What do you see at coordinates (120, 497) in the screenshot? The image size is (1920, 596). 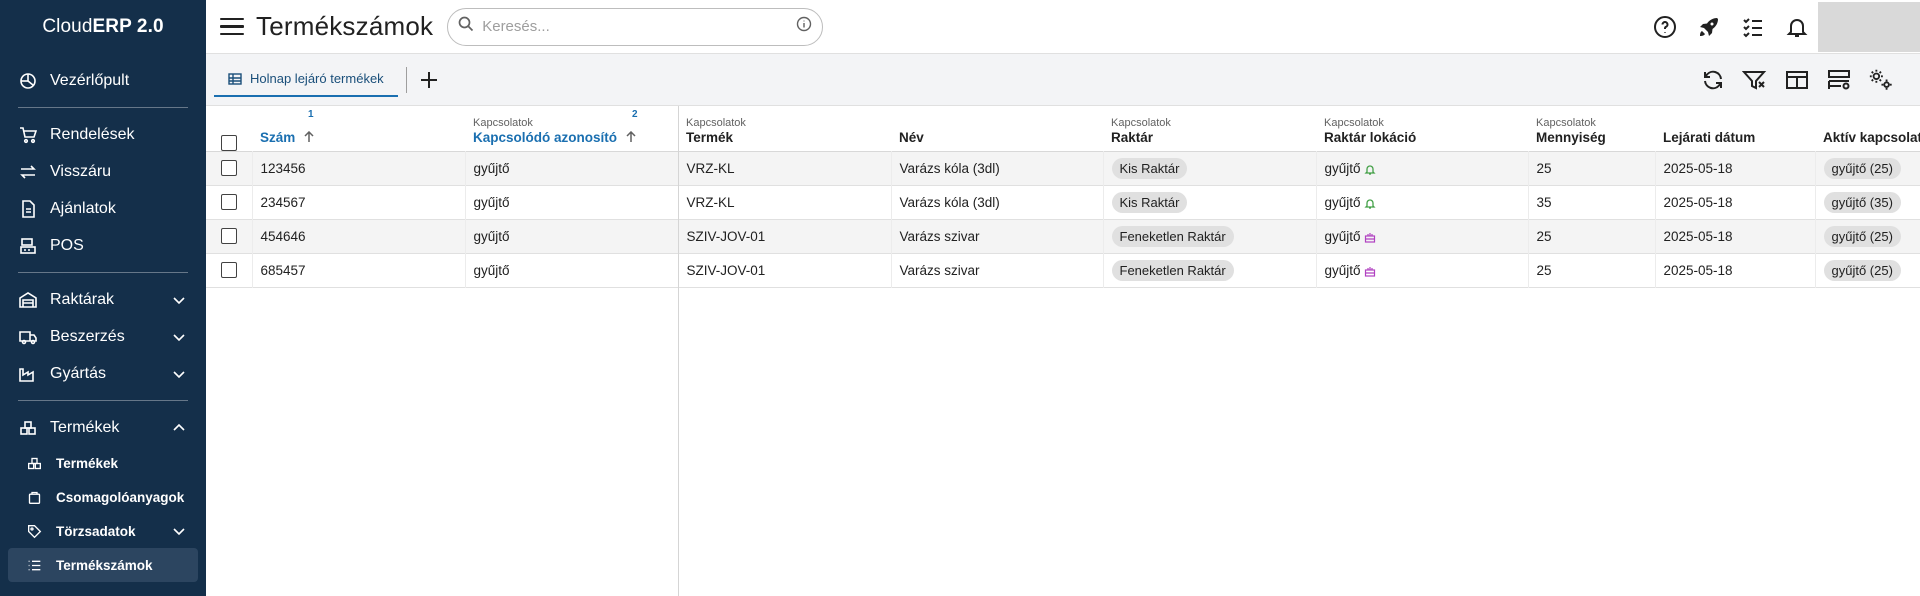 I see `sidebar-subitem-label: Csomagolóanyagok` at bounding box center [120, 497].